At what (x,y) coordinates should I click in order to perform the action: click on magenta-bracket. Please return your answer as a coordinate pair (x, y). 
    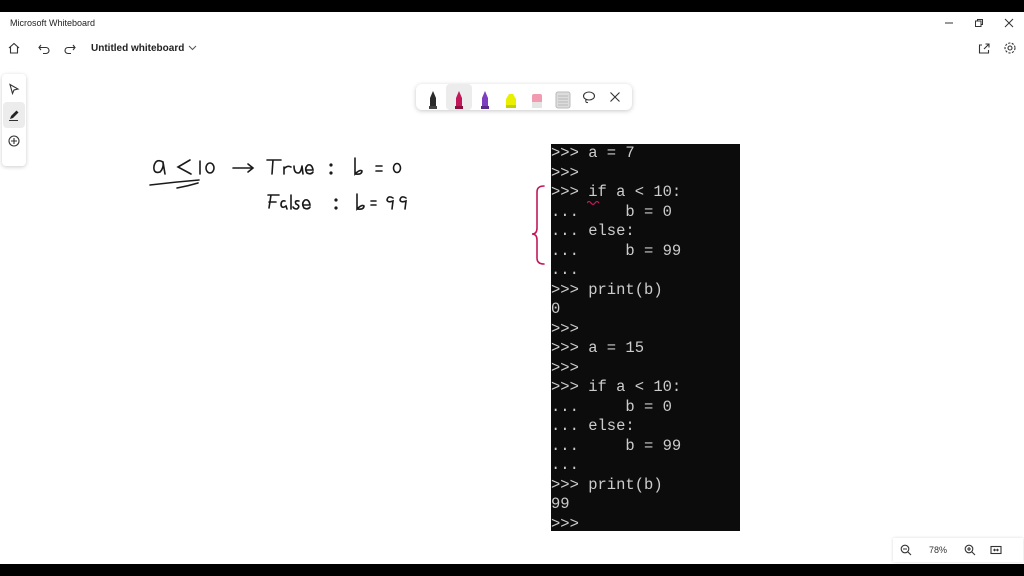
    Looking at the image, I should click on (538, 225).